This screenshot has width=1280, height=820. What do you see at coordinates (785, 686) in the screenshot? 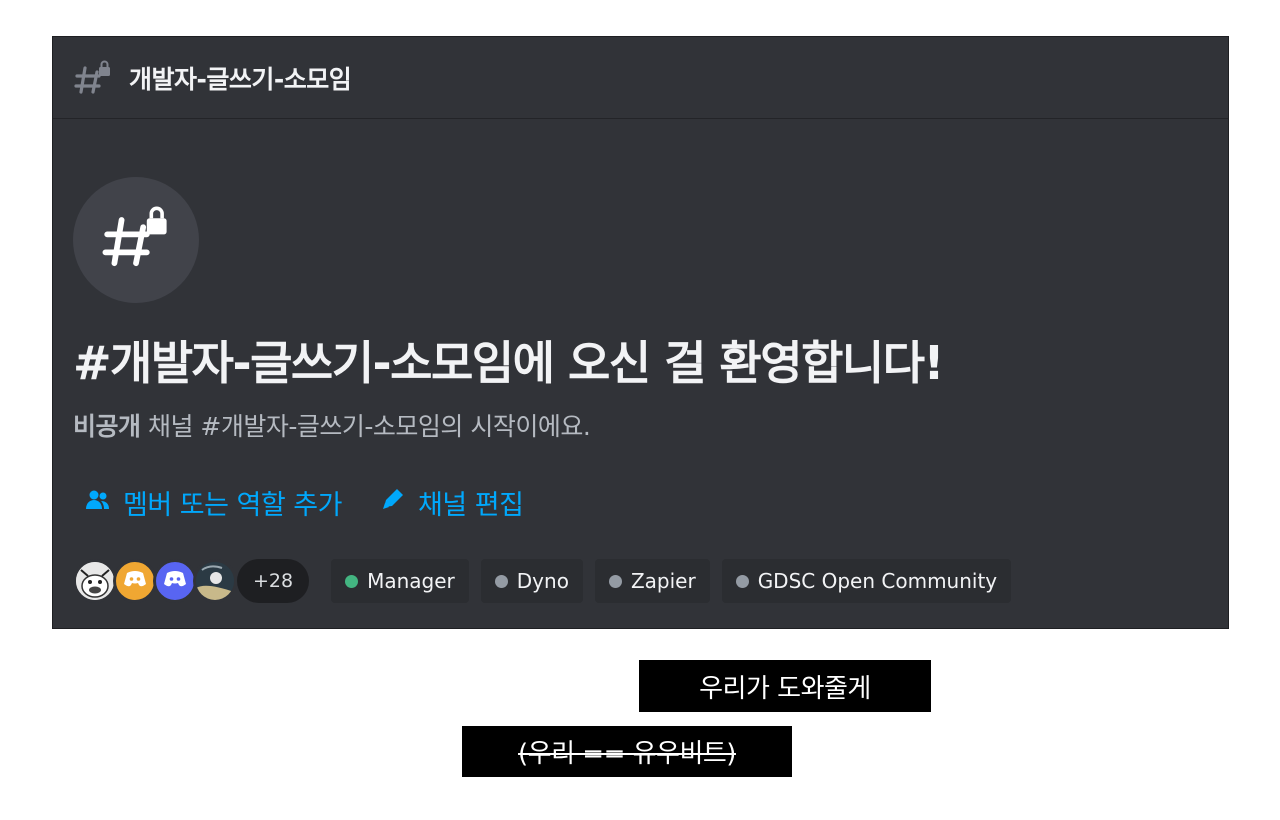
I see `caption-line-1: 우리가 도와줄게` at bounding box center [785, 686].